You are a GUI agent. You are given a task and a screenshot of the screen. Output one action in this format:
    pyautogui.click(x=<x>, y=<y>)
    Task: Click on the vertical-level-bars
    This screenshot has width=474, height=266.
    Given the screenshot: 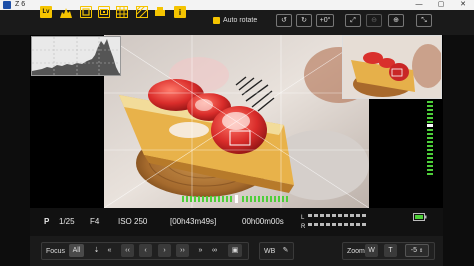 What is the action you would take?
    pyautogui.click(x=430, y=138)
    